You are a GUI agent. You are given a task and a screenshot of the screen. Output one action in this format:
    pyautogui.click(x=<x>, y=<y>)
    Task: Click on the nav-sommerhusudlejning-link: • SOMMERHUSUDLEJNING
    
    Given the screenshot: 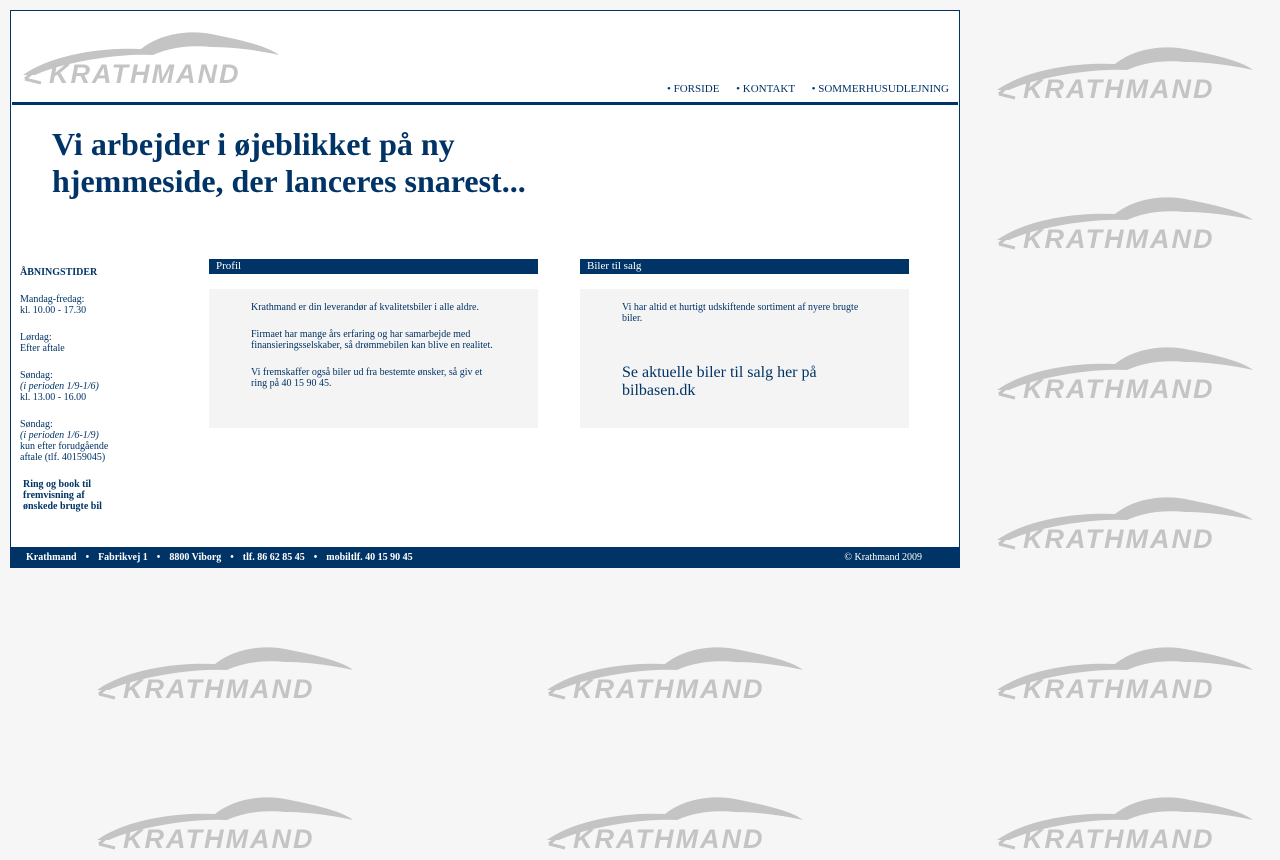 What is the action you would take?
    pyautogui.click(x=880, y=89)
    